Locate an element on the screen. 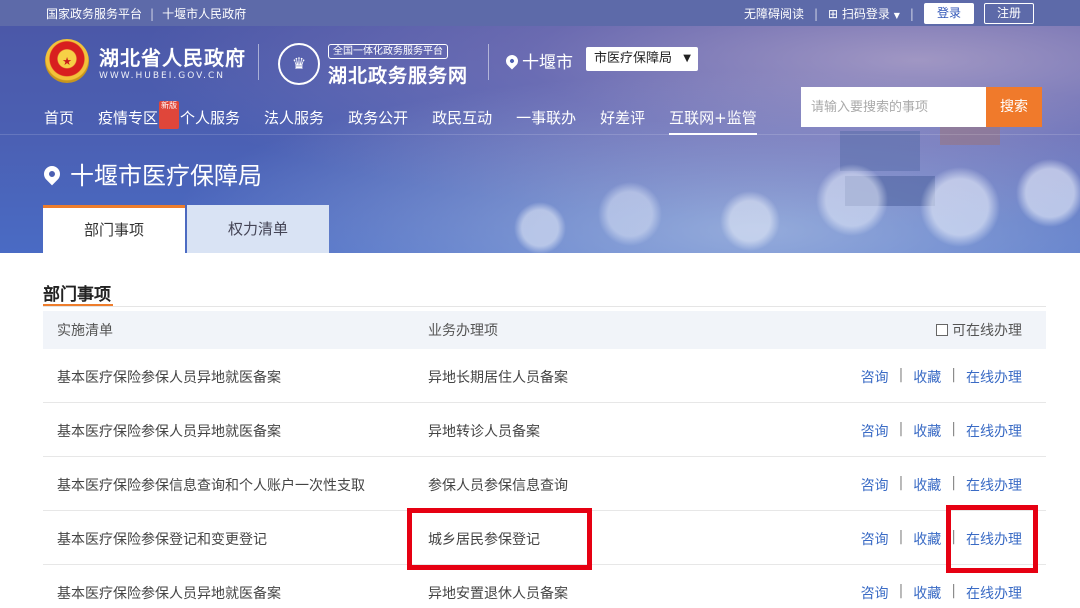  scan-login-label: 扫码登录 is located at coordinates (865, 14).